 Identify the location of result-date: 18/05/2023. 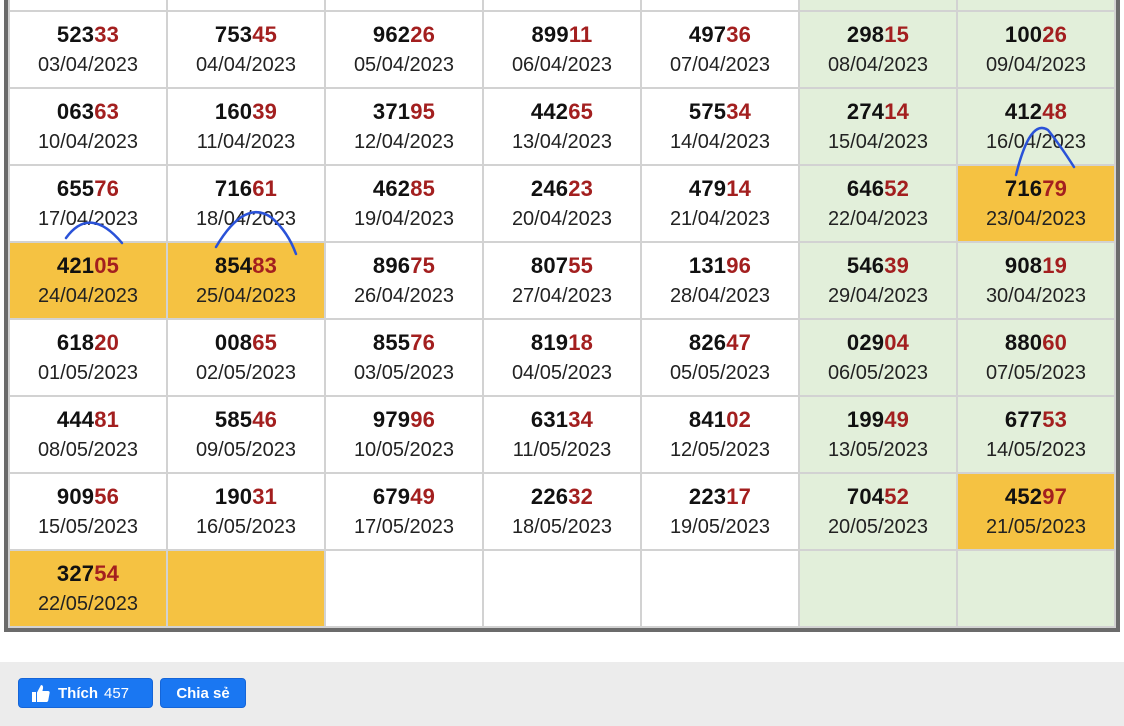
(562, 526).